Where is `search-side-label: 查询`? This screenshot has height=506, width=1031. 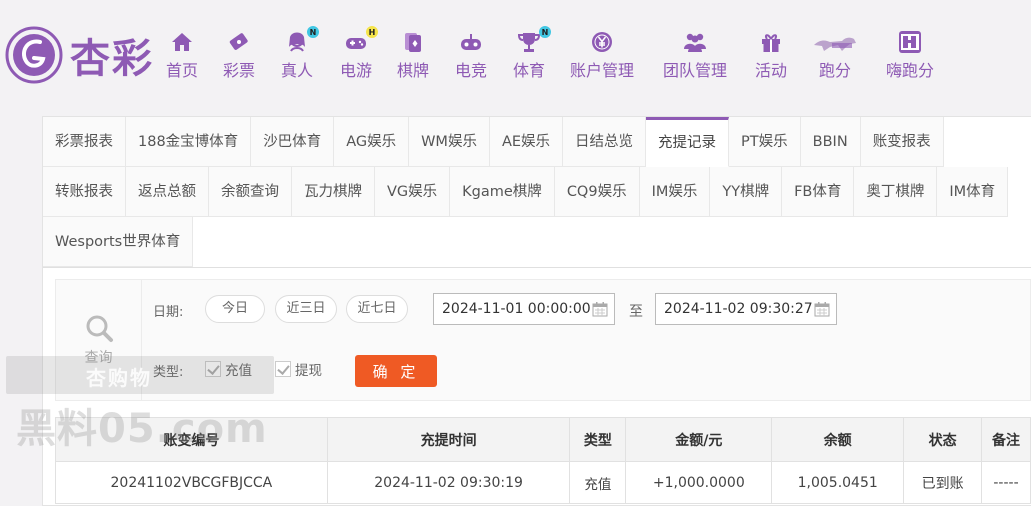
search-side-label: 查询 is located at coordinates (98, 358).